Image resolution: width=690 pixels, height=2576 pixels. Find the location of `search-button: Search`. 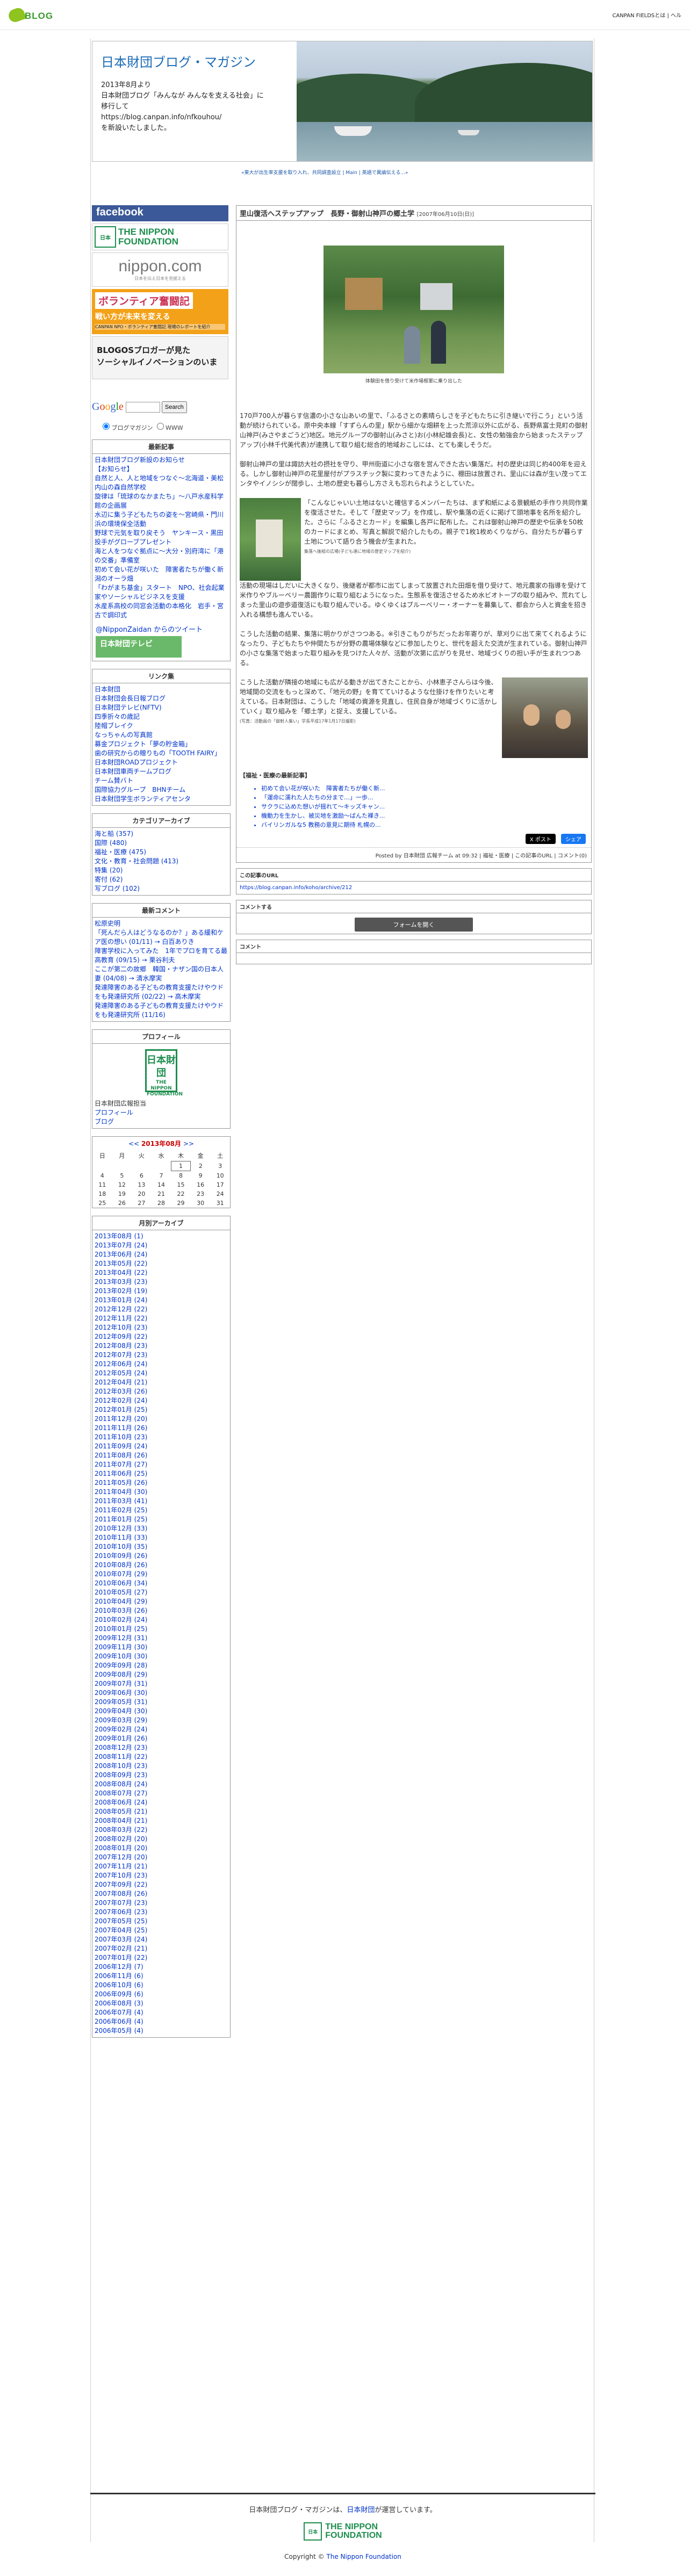

search-button: Search is located at coordinates (174, 407).